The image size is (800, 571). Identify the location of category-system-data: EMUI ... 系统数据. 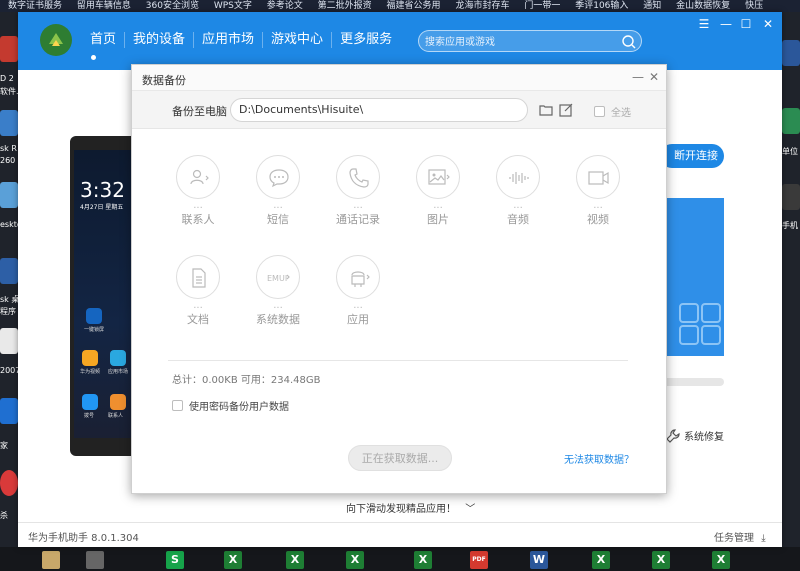
(278, 291).